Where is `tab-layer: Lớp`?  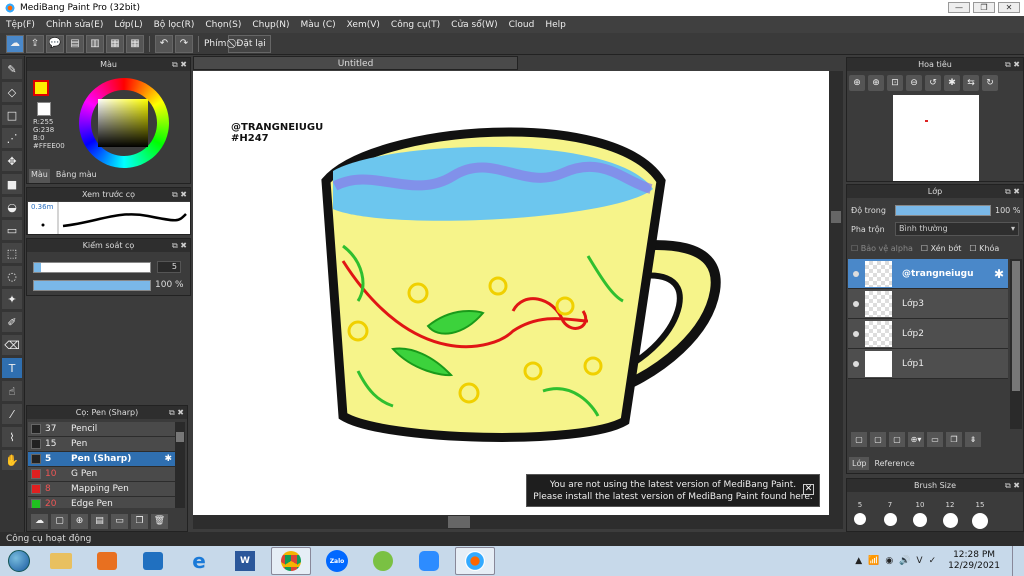 tab-layer: Lớp is located at coordinates (859, 463).